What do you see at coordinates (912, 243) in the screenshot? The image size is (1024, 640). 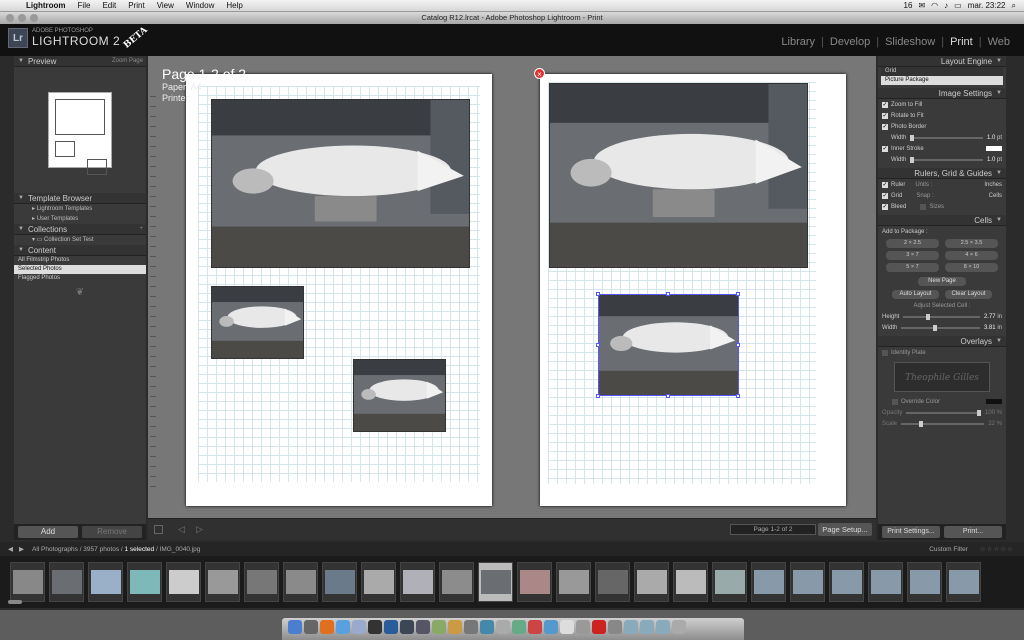 I see `cell-size-button: 2 × 2.5` at bounding box center [912, 243].